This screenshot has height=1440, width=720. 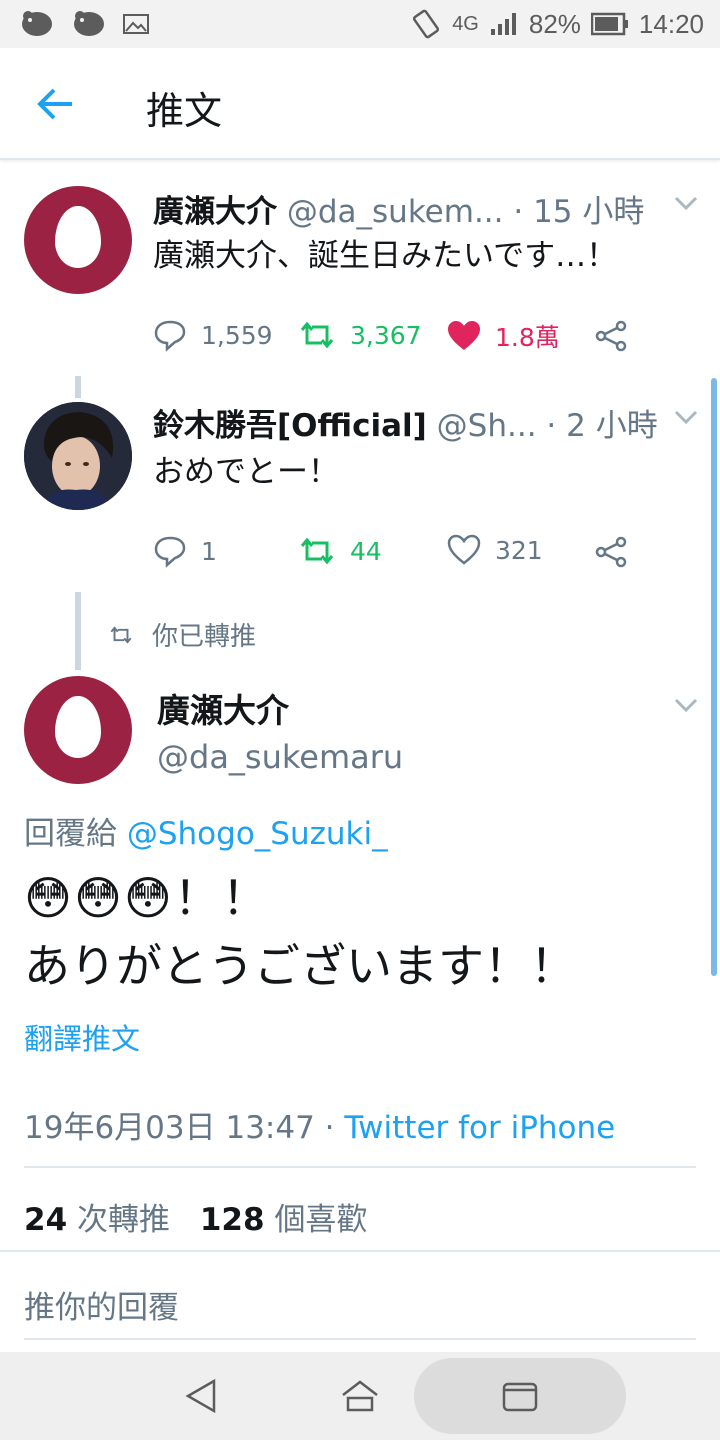 What do you see at coordinates (82, 1037) in the screenshot?
I see `translate-link: 翻譯推文` at bounding box center [82, 1037].